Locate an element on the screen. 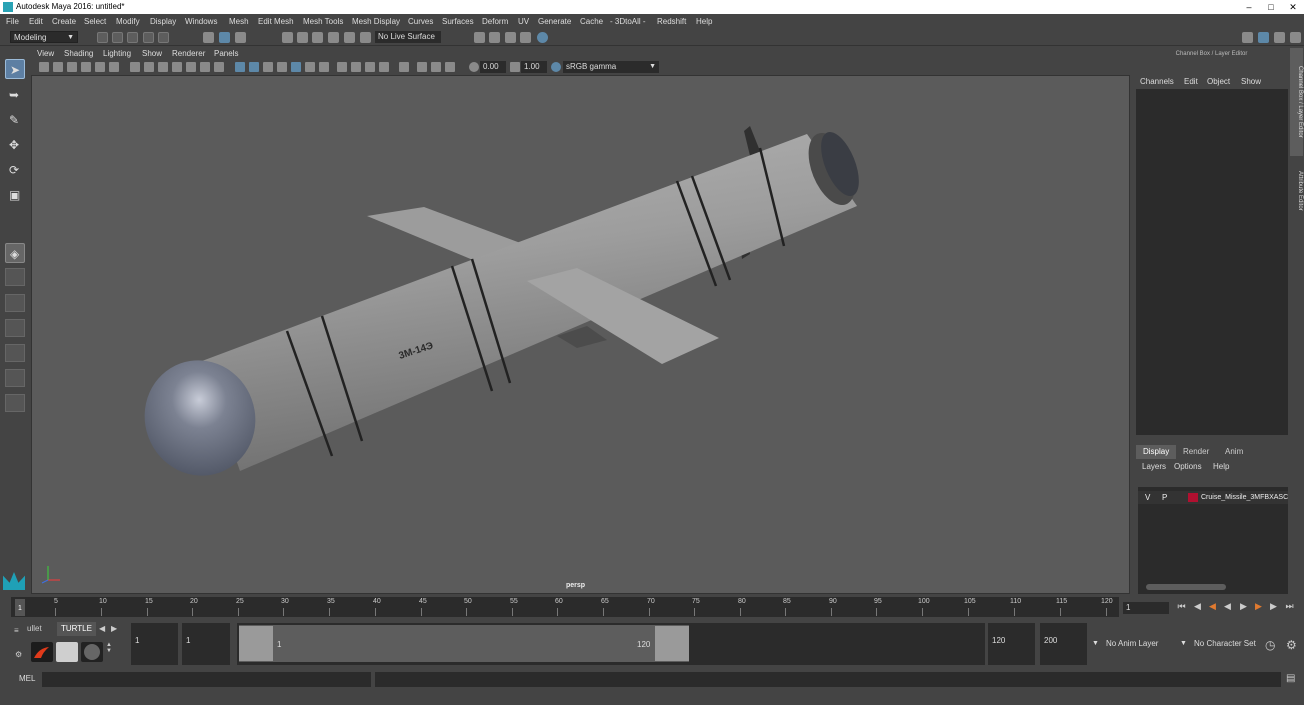  command-input is located at coordinates (206, 679).